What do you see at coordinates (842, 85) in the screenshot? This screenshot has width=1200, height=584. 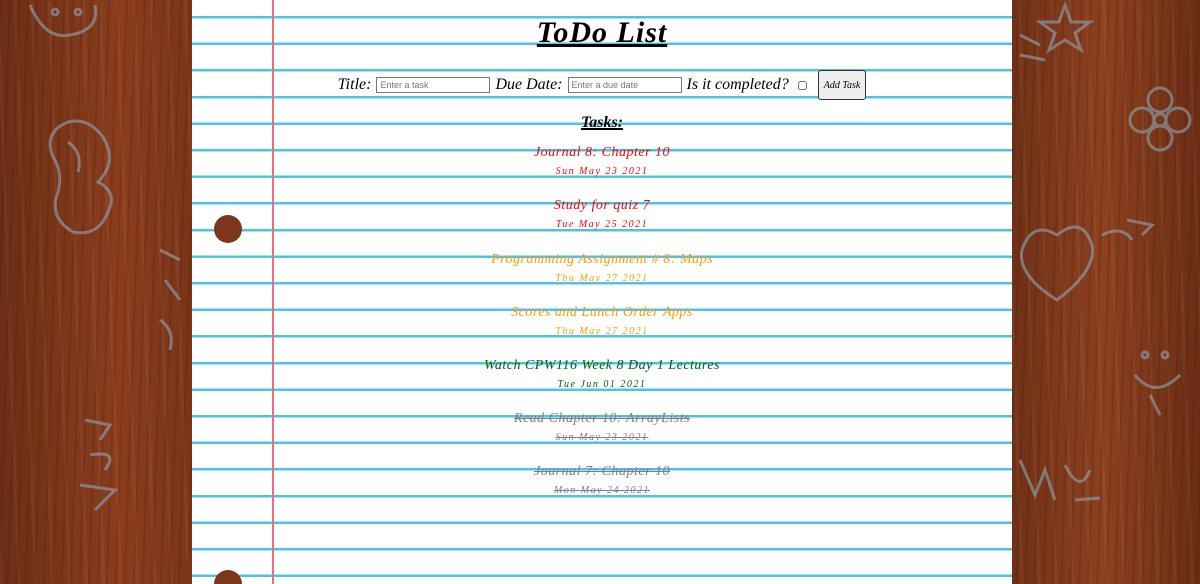 I see `add-task-button: Add Task` at bounding box center [842, 85].